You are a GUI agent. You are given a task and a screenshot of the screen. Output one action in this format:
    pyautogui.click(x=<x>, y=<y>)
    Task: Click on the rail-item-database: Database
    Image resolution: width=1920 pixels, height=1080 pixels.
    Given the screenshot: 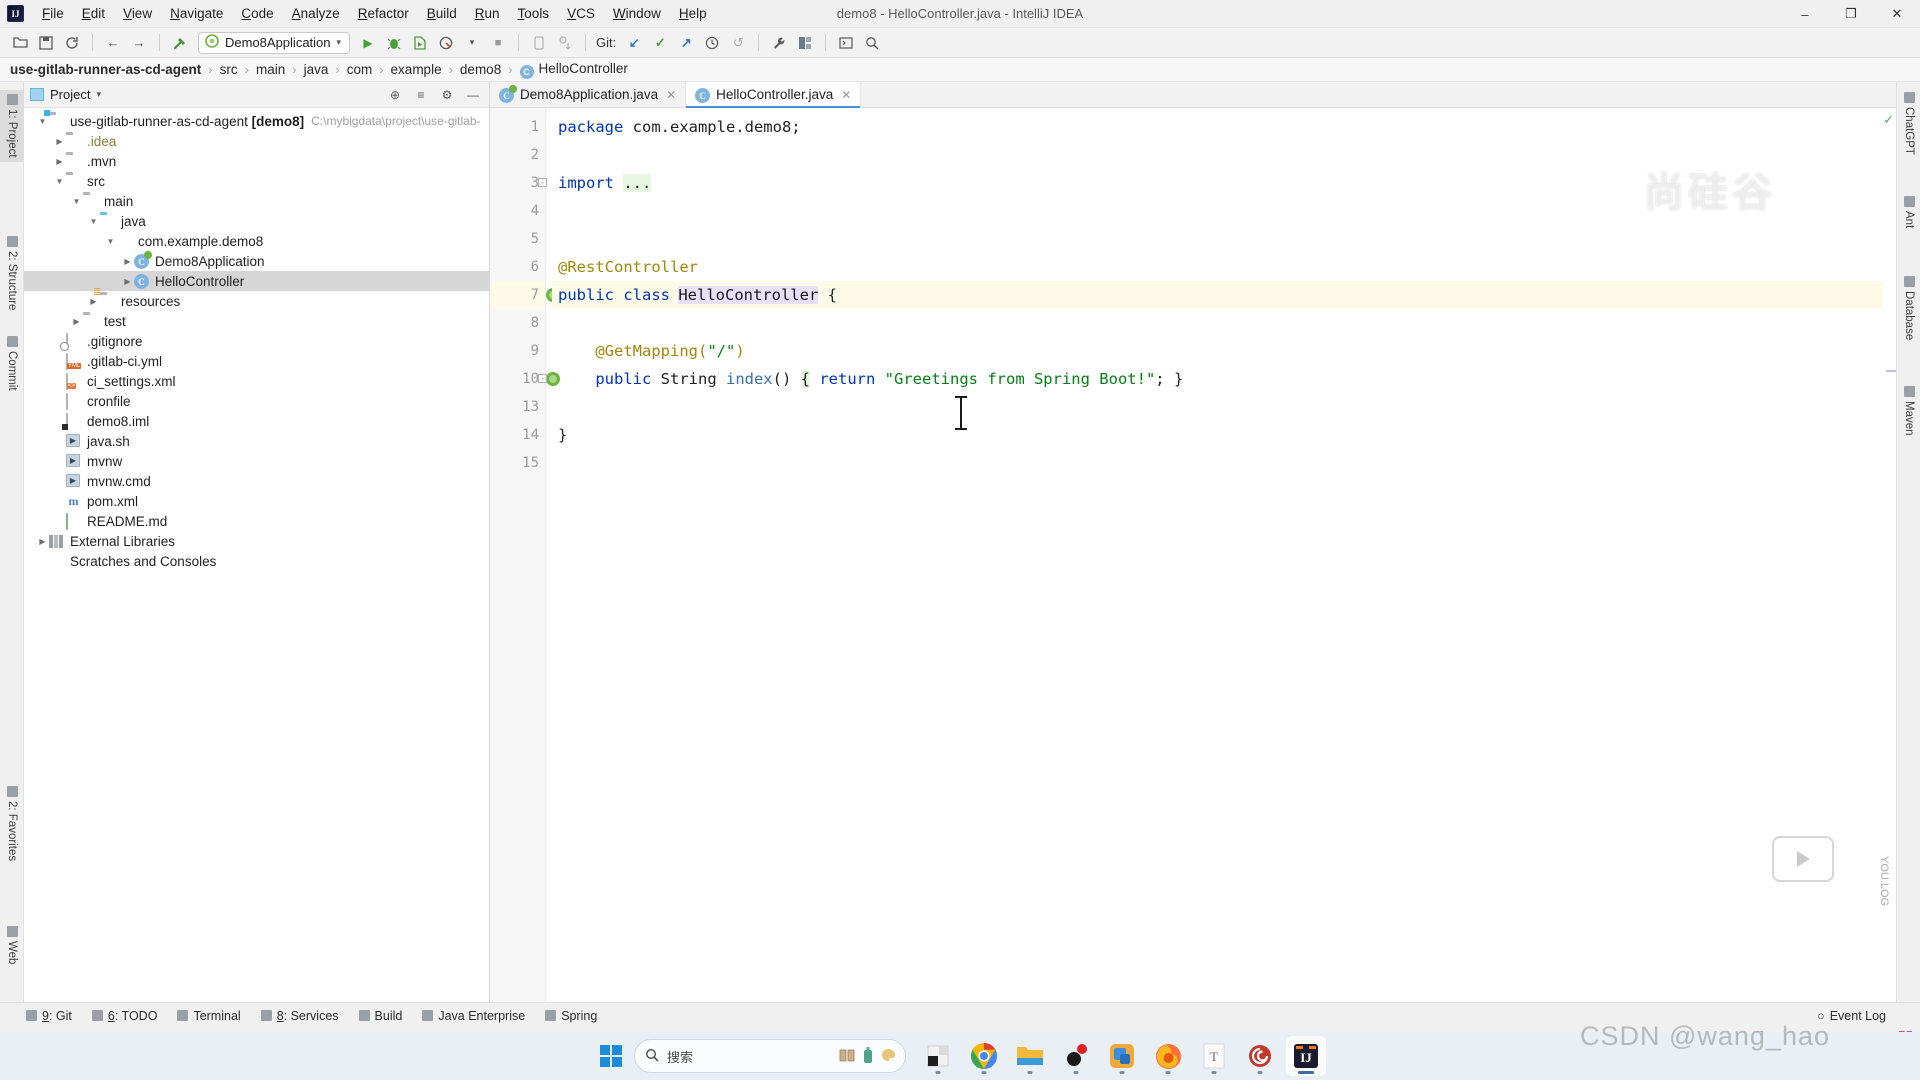 What is the action you would take?
    pyautogui.click(x=1908, y=308)
    